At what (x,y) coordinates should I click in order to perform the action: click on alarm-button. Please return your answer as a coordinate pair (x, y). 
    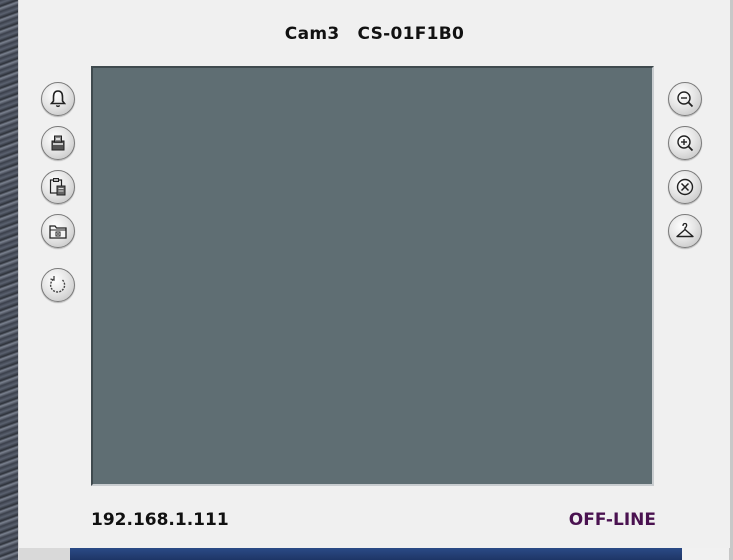
    Looking at the image, I should click on (58, 99).